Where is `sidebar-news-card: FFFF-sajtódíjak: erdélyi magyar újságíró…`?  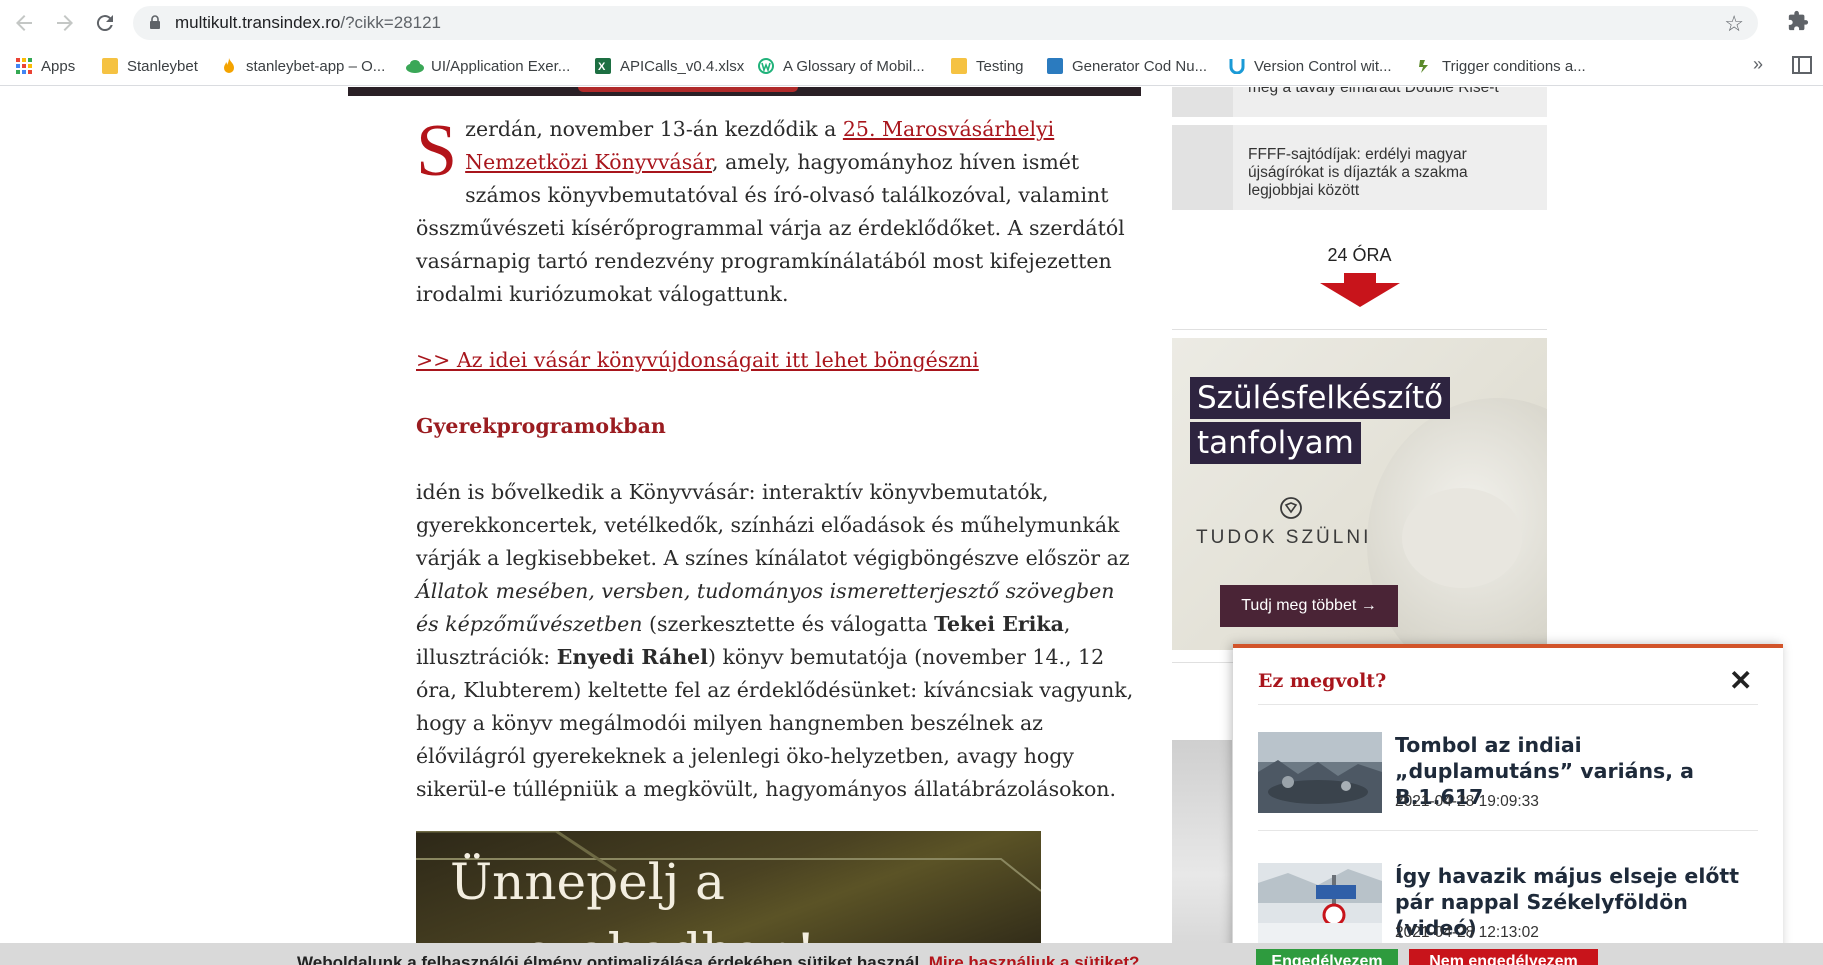
sidebar-news-card: FFFF-sajtódíjak: erdélyi magyar újságíró… is located at coordinates (1359, 167).